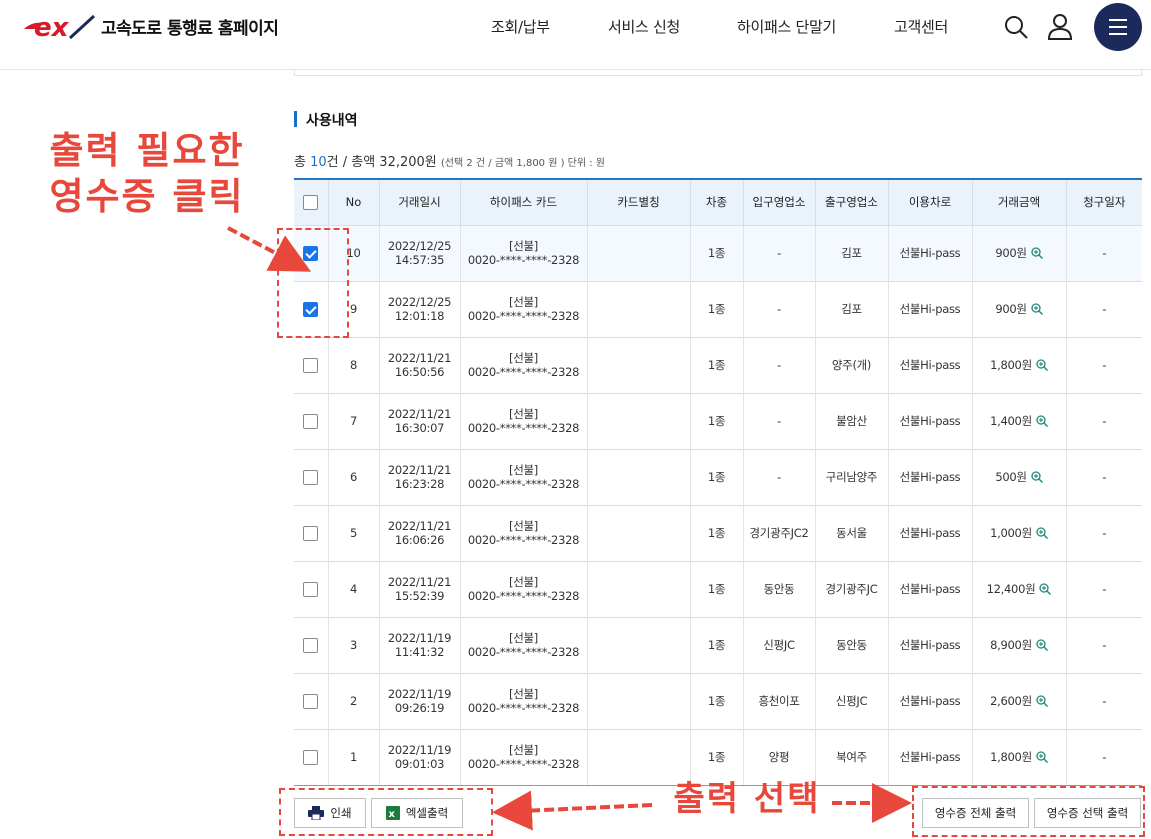 Image resolution: width=1151 pixels, height=839 pixels. Describe the element at coordinates (147, 196) in the screenshot. I see `annotation-line-2: 영수증 클릭` at that location.